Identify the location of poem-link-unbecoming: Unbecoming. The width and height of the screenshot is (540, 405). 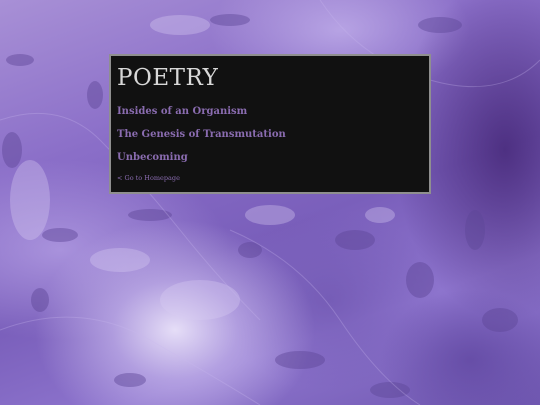
(152, 157).